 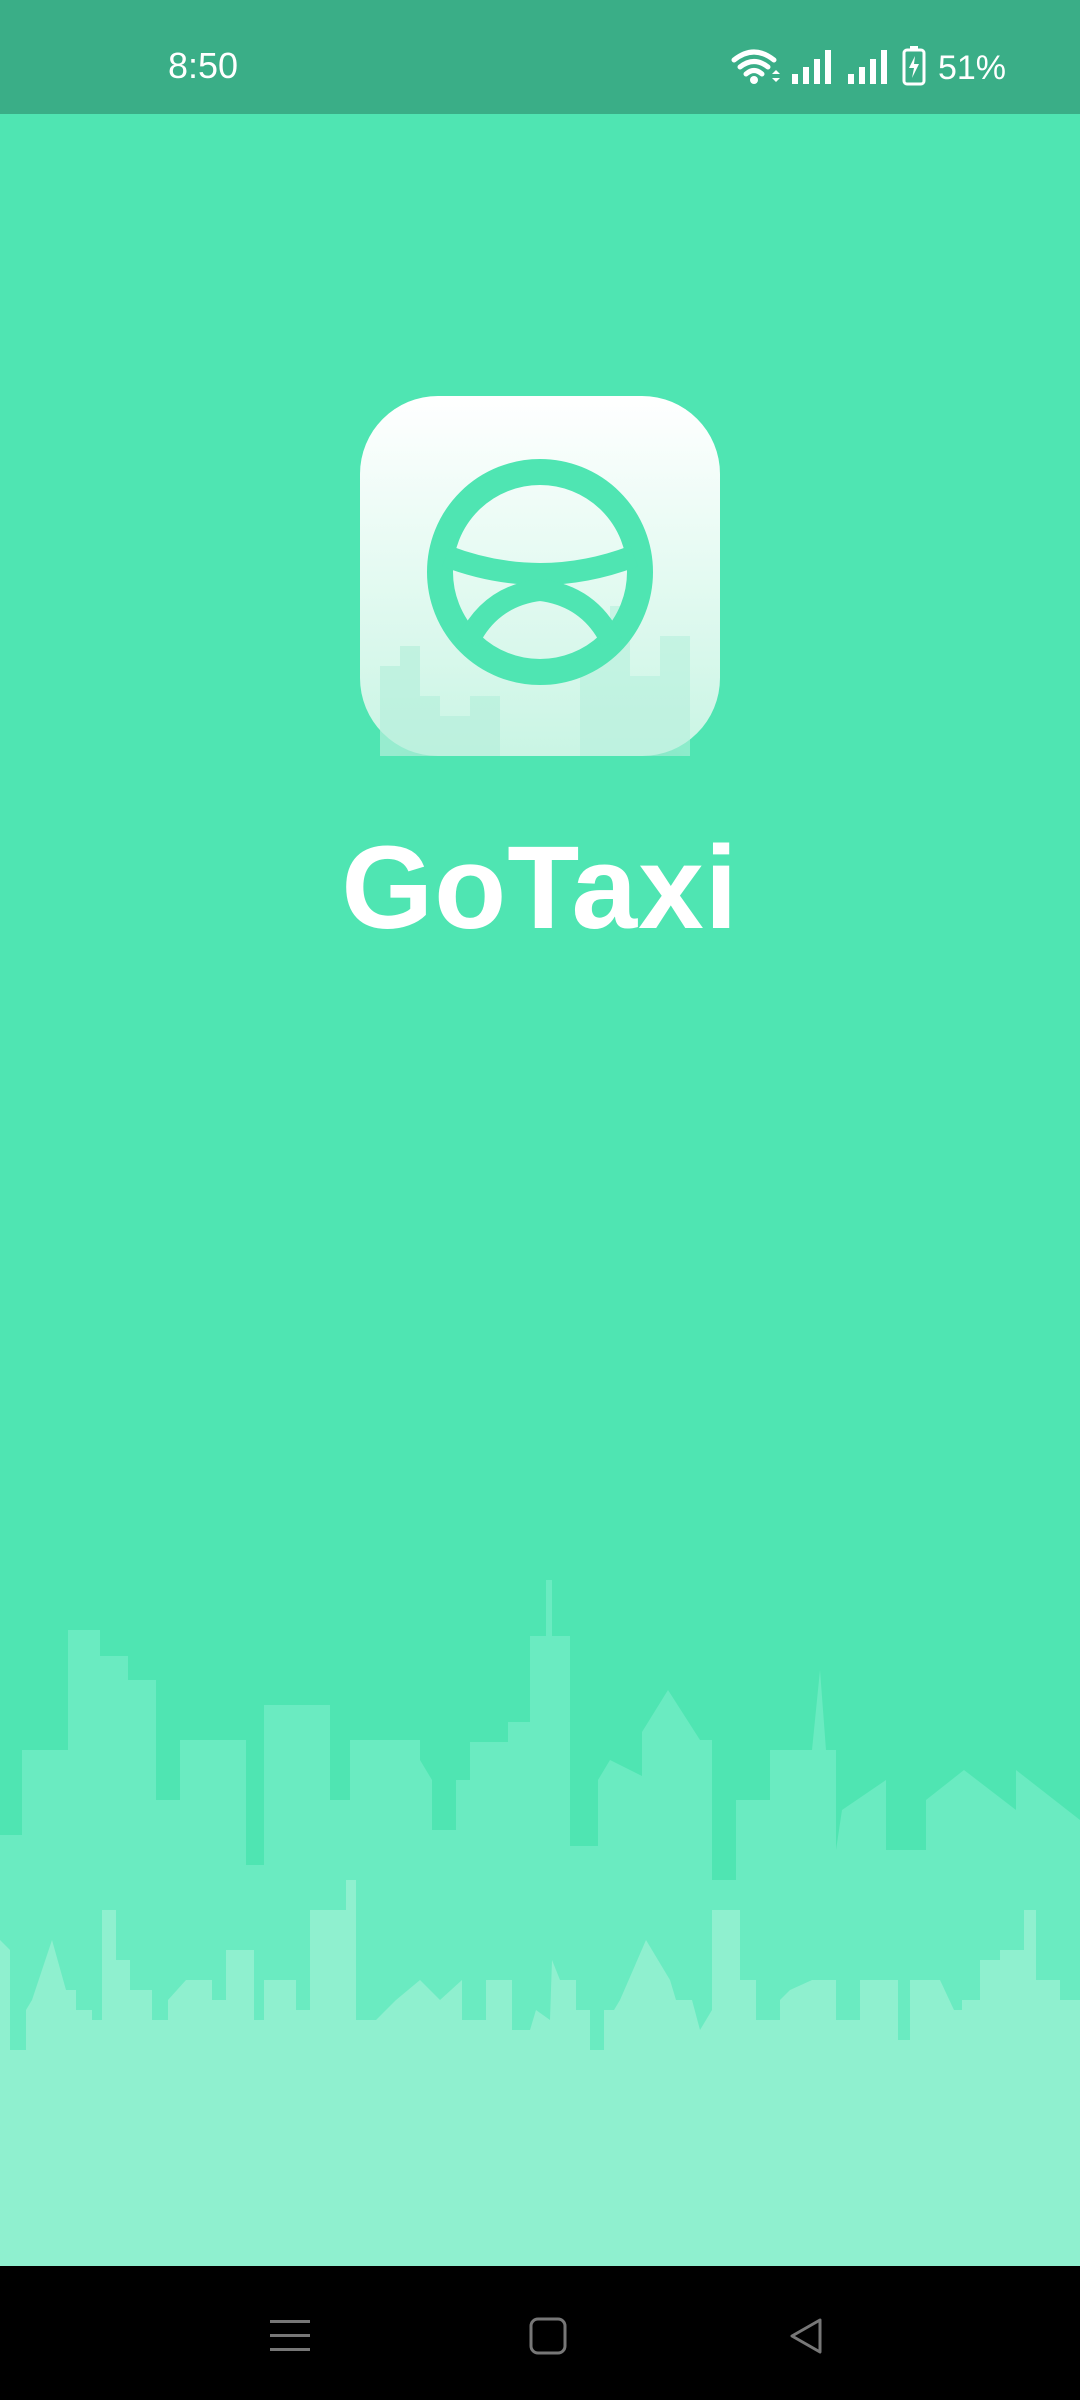 I want to click on battery-charging-icon, so click(x=914, y=68).